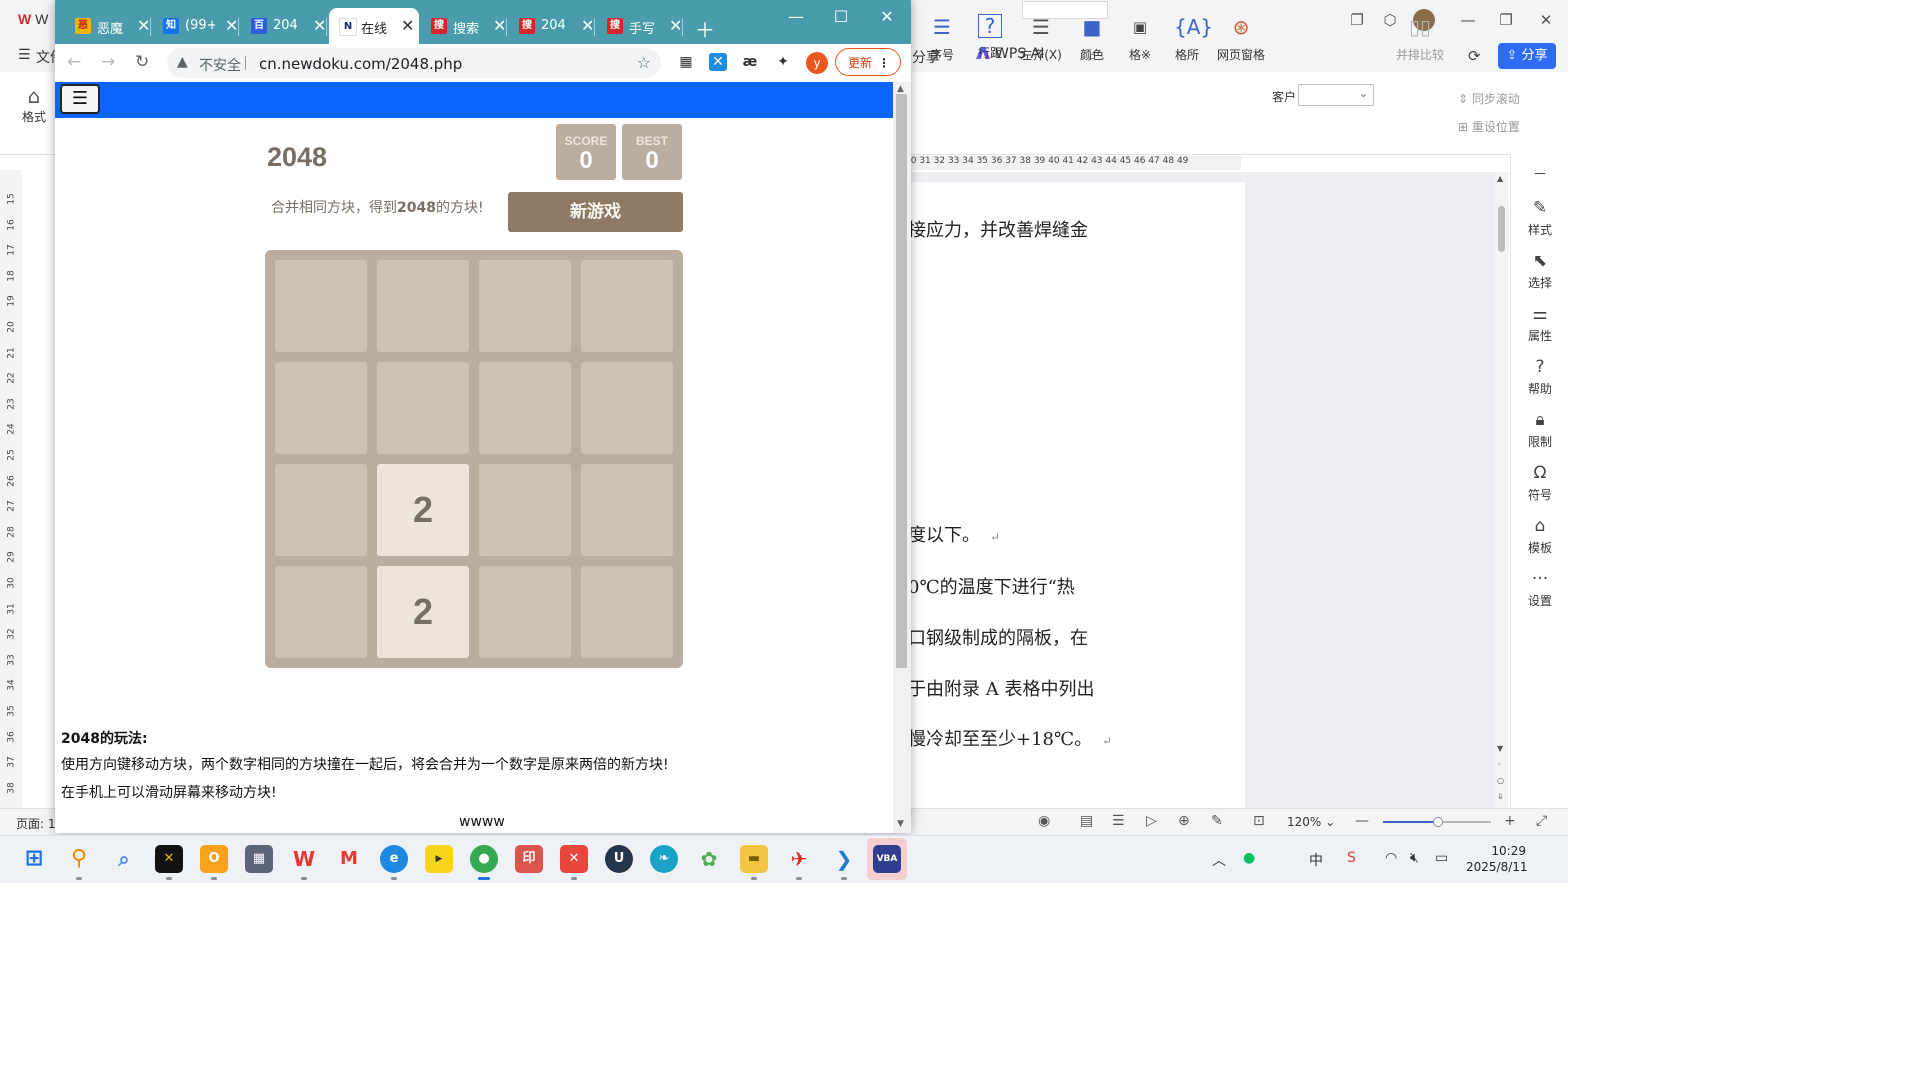 The width and height of the screenshot is (1920, 1080). Describe the element at coordinates (640, 26) in the screenshot. I see `tab-7: 搜 手写 ✕` at that location.